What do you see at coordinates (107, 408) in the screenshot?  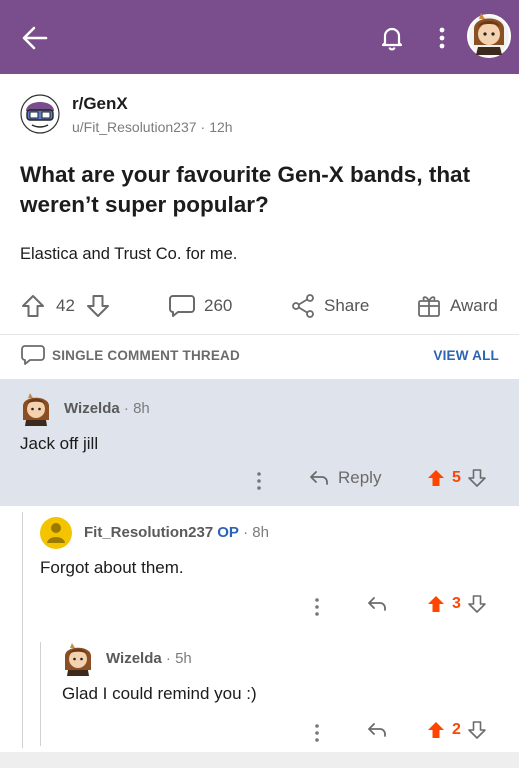 I see `comment-author: Wizelda · 8h` at bounding box center [107, 408].